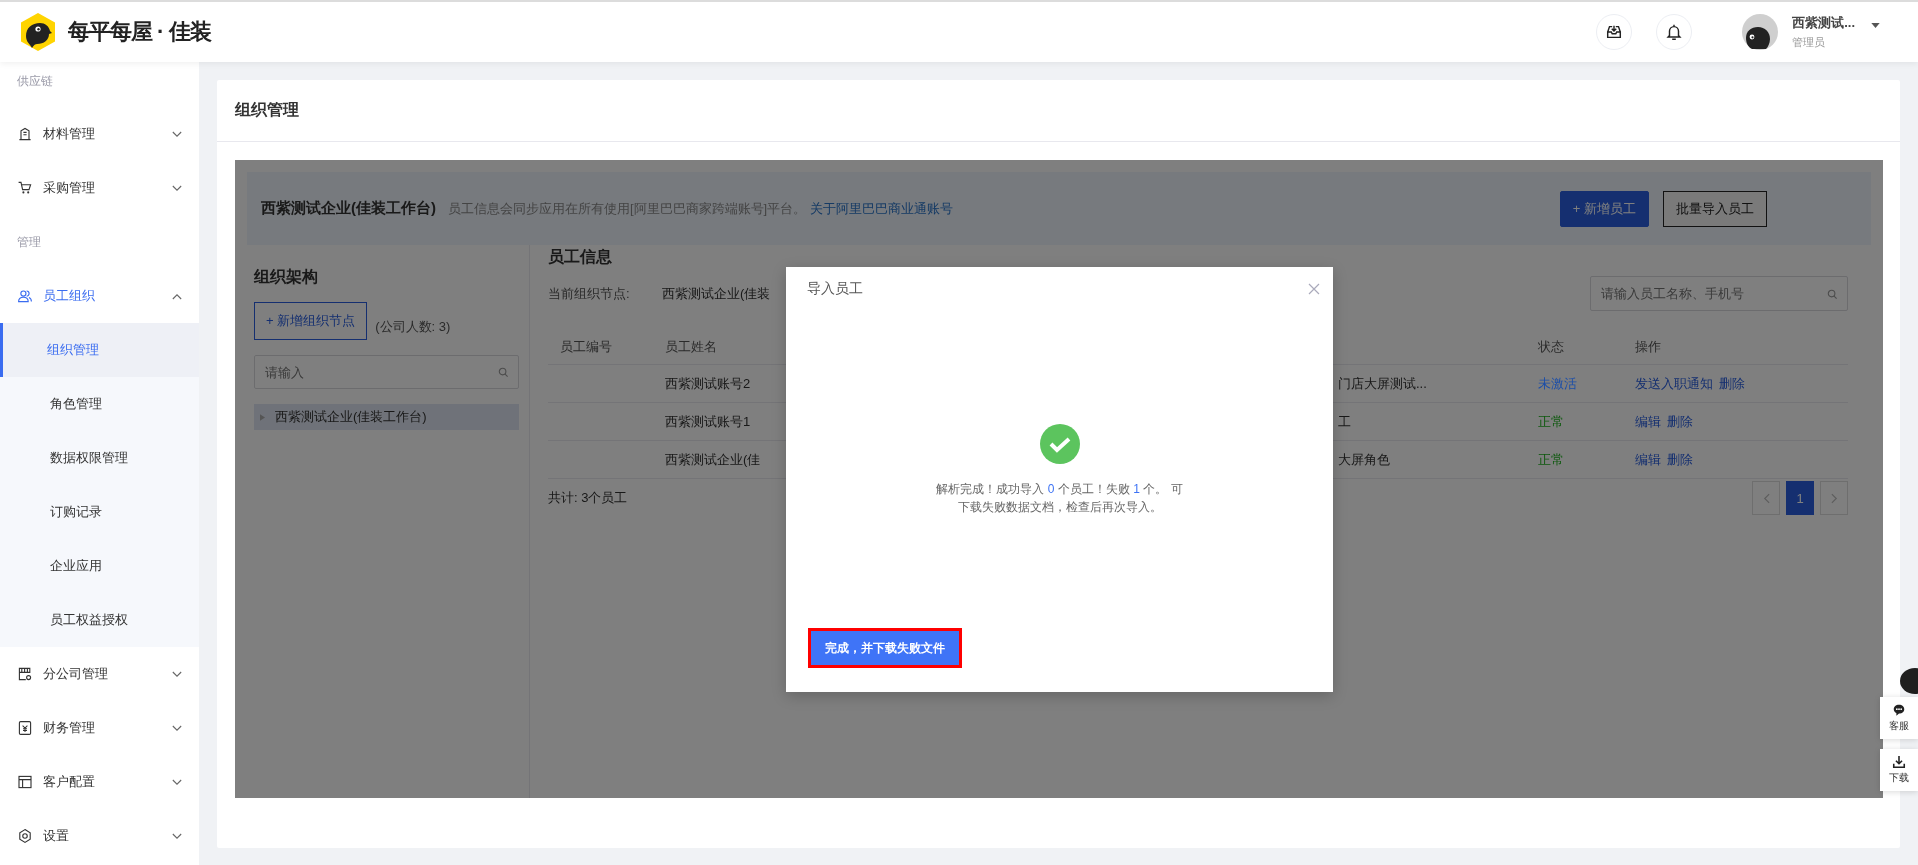 This screenshot has width=1918, height=865. I want to click on sidebar-item: 员工组织, so click(99, 296).